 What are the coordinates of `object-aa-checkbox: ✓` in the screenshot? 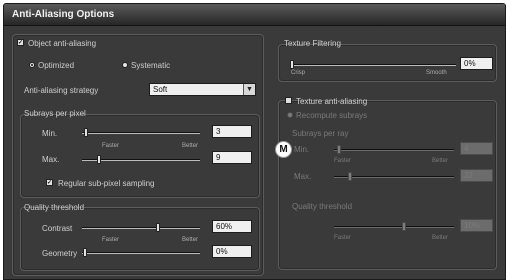 It's located at (20, 42).